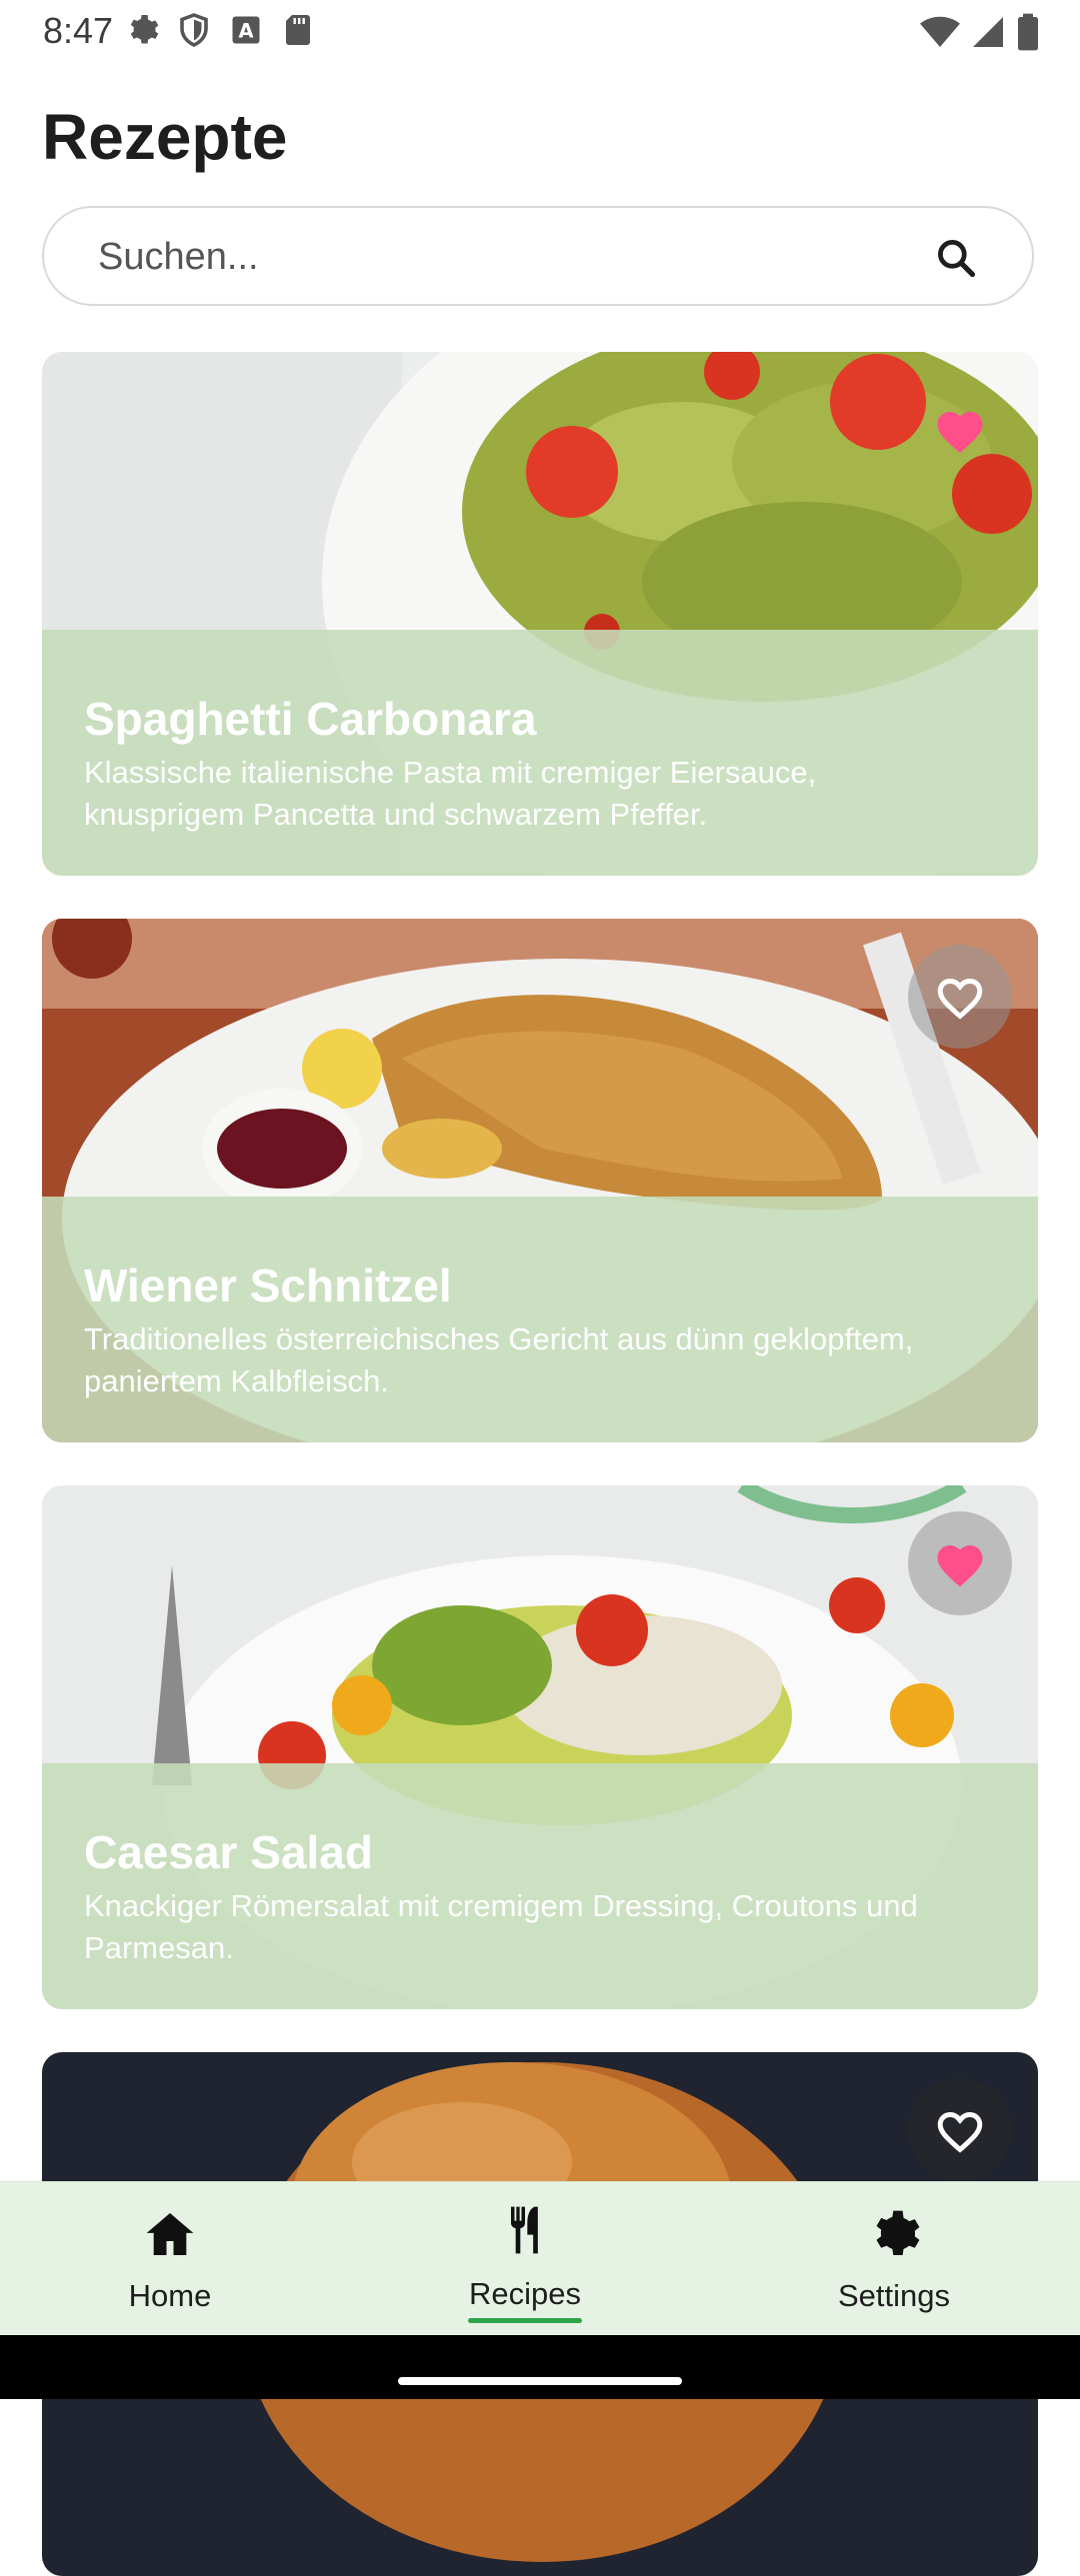 Image resolution: width=1080 pixels, height=2576 pixels. Describe the element at coordinates (525, 2259) in the screenshot. I see `nav-item-recipes: Recipes` at that location.